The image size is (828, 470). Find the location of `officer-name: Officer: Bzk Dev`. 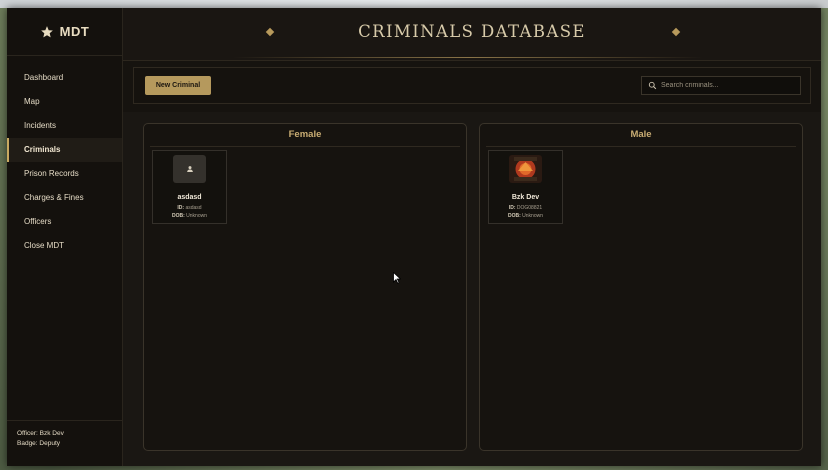

officer-name: Officer: Bzk Dev is located at coordinates (40, 433).